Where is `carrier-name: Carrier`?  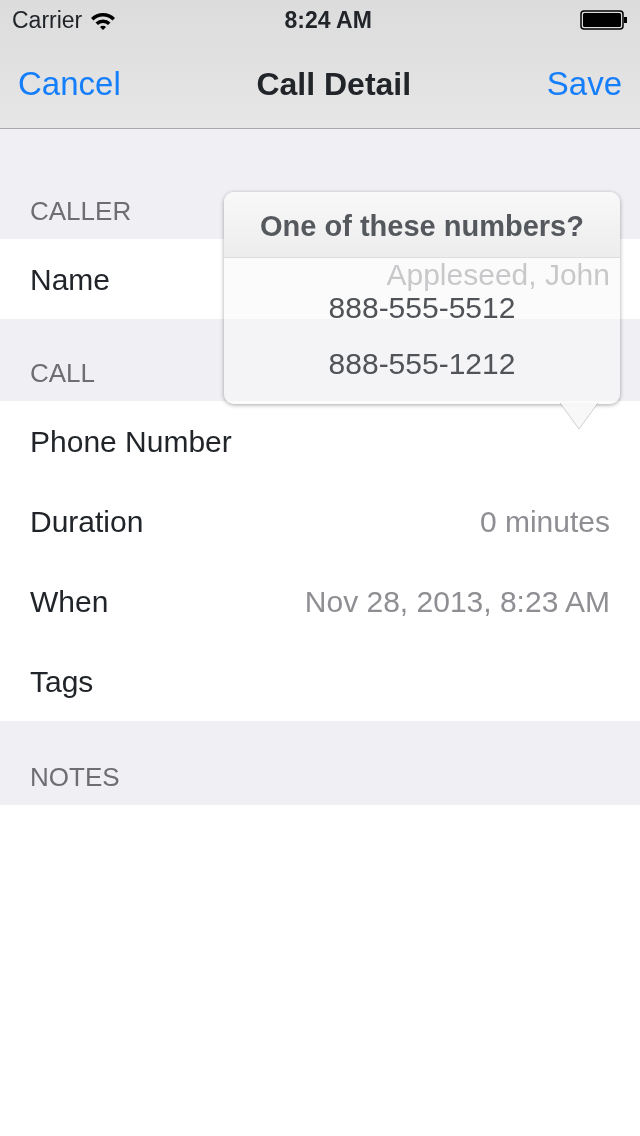
carrier-name: Carrier is located at coordinates (47, 20).